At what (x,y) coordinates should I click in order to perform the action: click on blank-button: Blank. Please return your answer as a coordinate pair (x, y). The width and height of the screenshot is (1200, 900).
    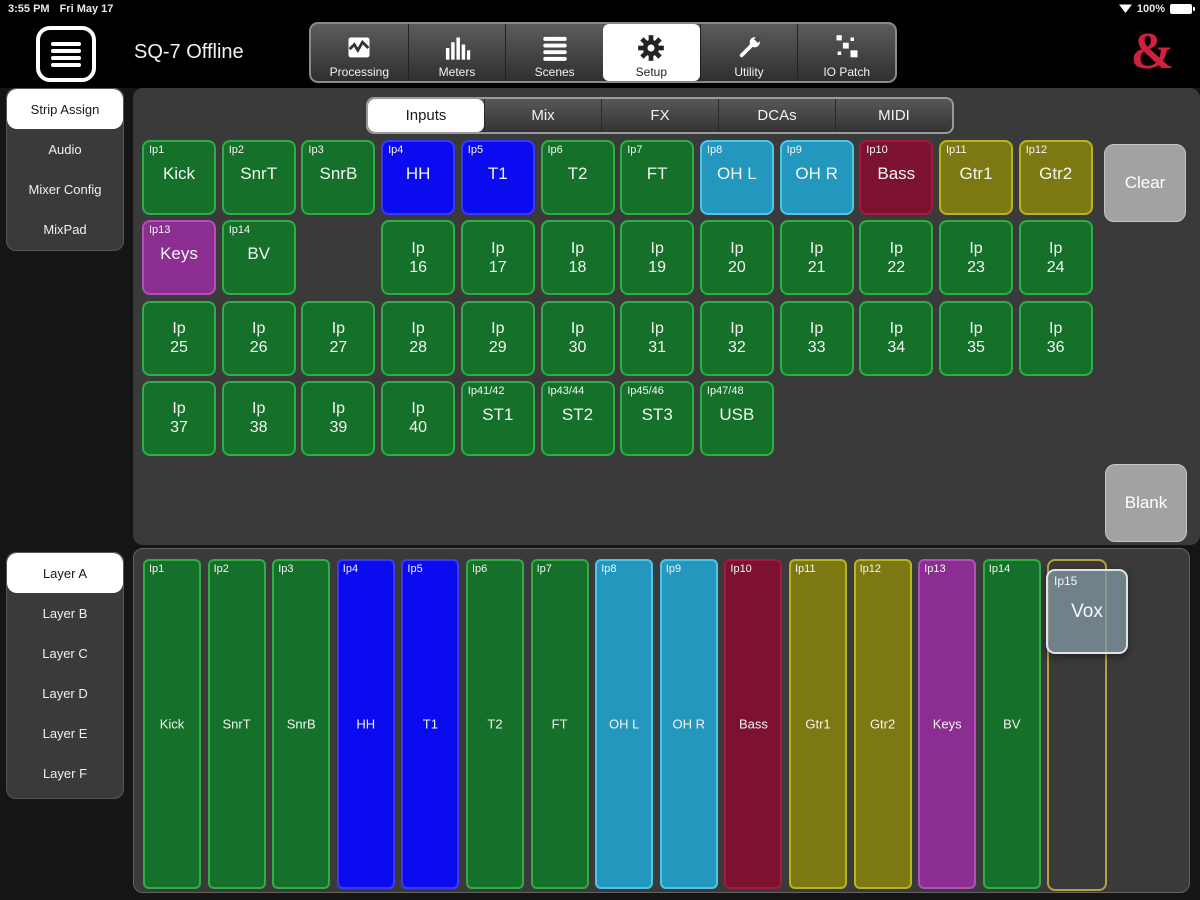
    Looking at the image, I should click on (1146, 503).